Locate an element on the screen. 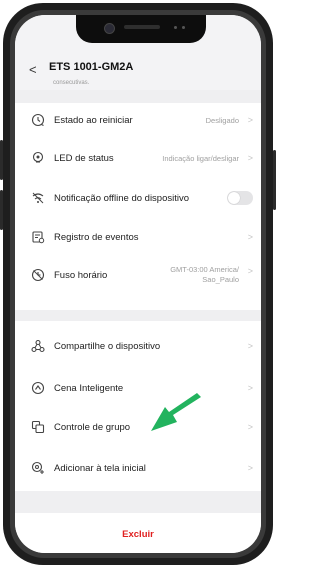  back-button: < is located at coordinates (33, 69).